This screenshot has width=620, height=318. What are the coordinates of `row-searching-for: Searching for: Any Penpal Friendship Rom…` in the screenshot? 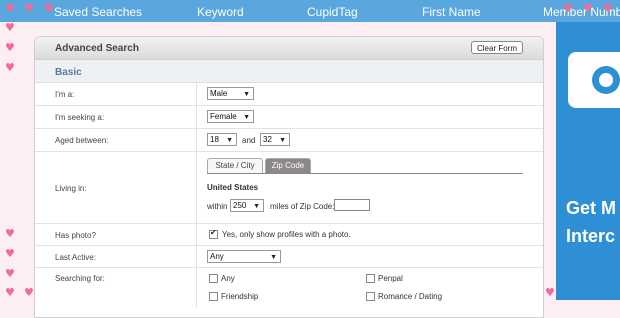 It's located at (289, 288).